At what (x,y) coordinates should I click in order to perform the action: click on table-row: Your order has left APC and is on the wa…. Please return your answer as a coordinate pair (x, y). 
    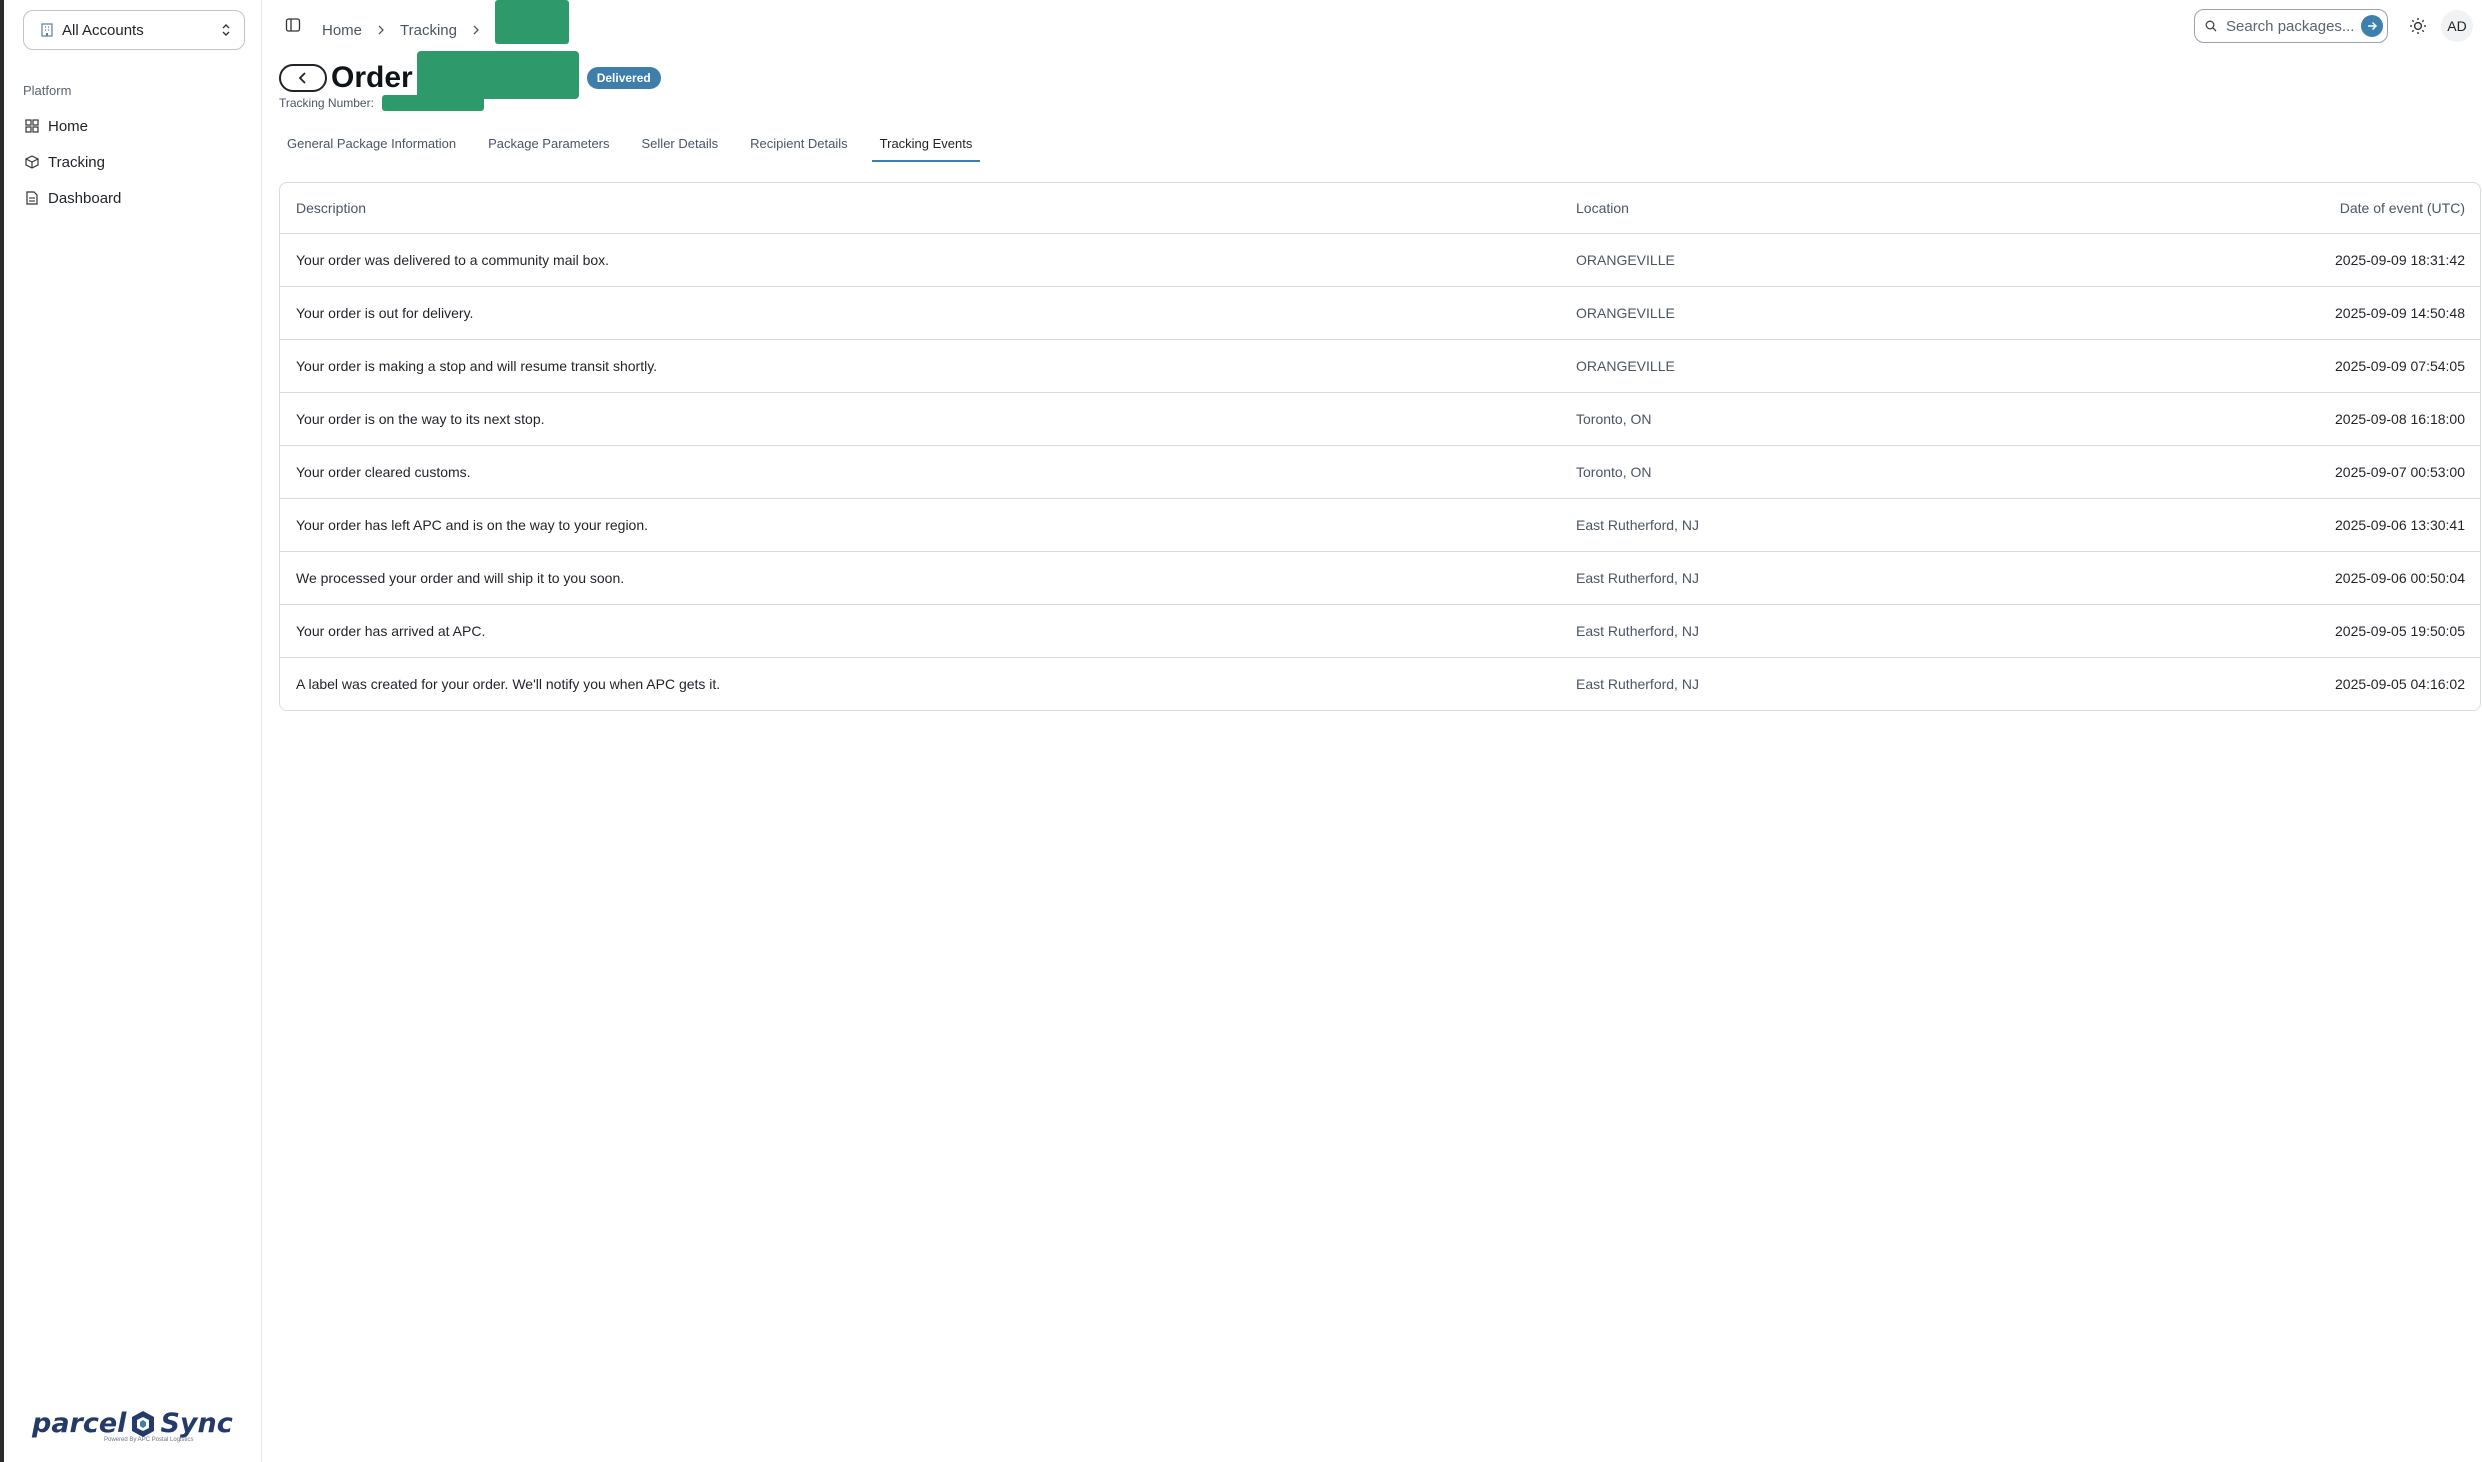
    Looking at the image, I should click on (1380, 525).